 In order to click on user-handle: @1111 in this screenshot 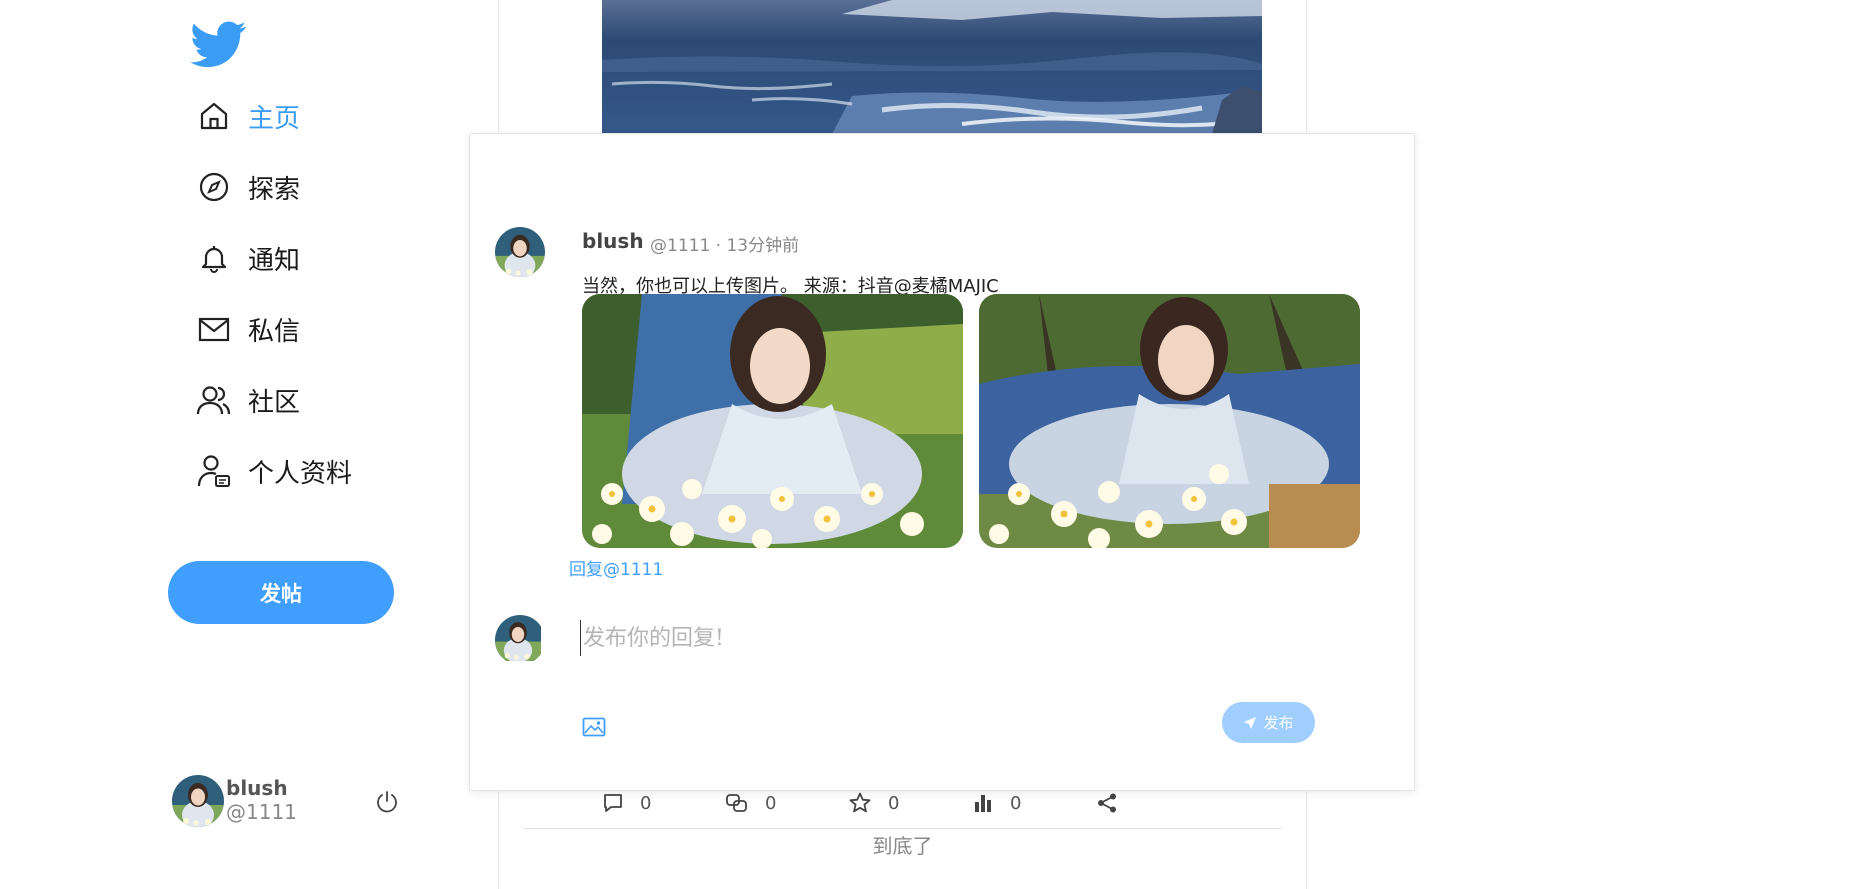, I will do `click(261, 812)`.